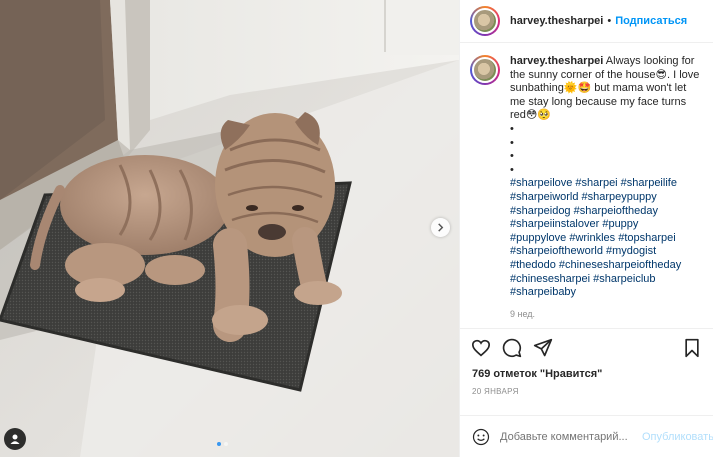  I want to click on emoji-picker-button, so click(481, 437).